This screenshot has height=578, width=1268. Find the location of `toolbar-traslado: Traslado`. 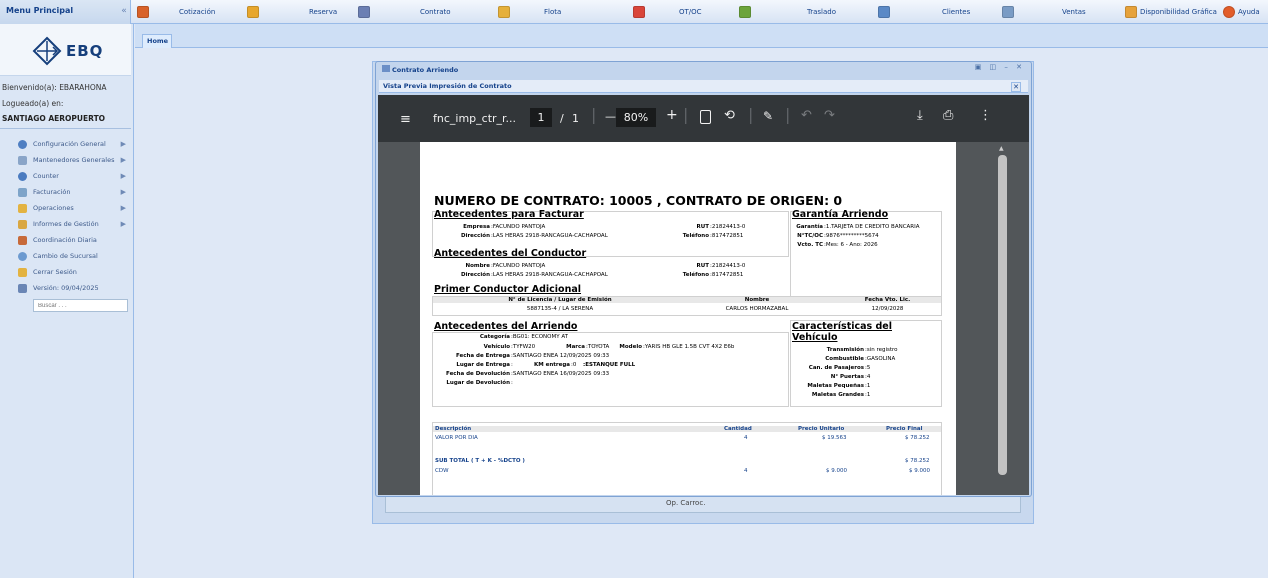

toolbar-traslado: Traslado is located at coordinates (787, 12).